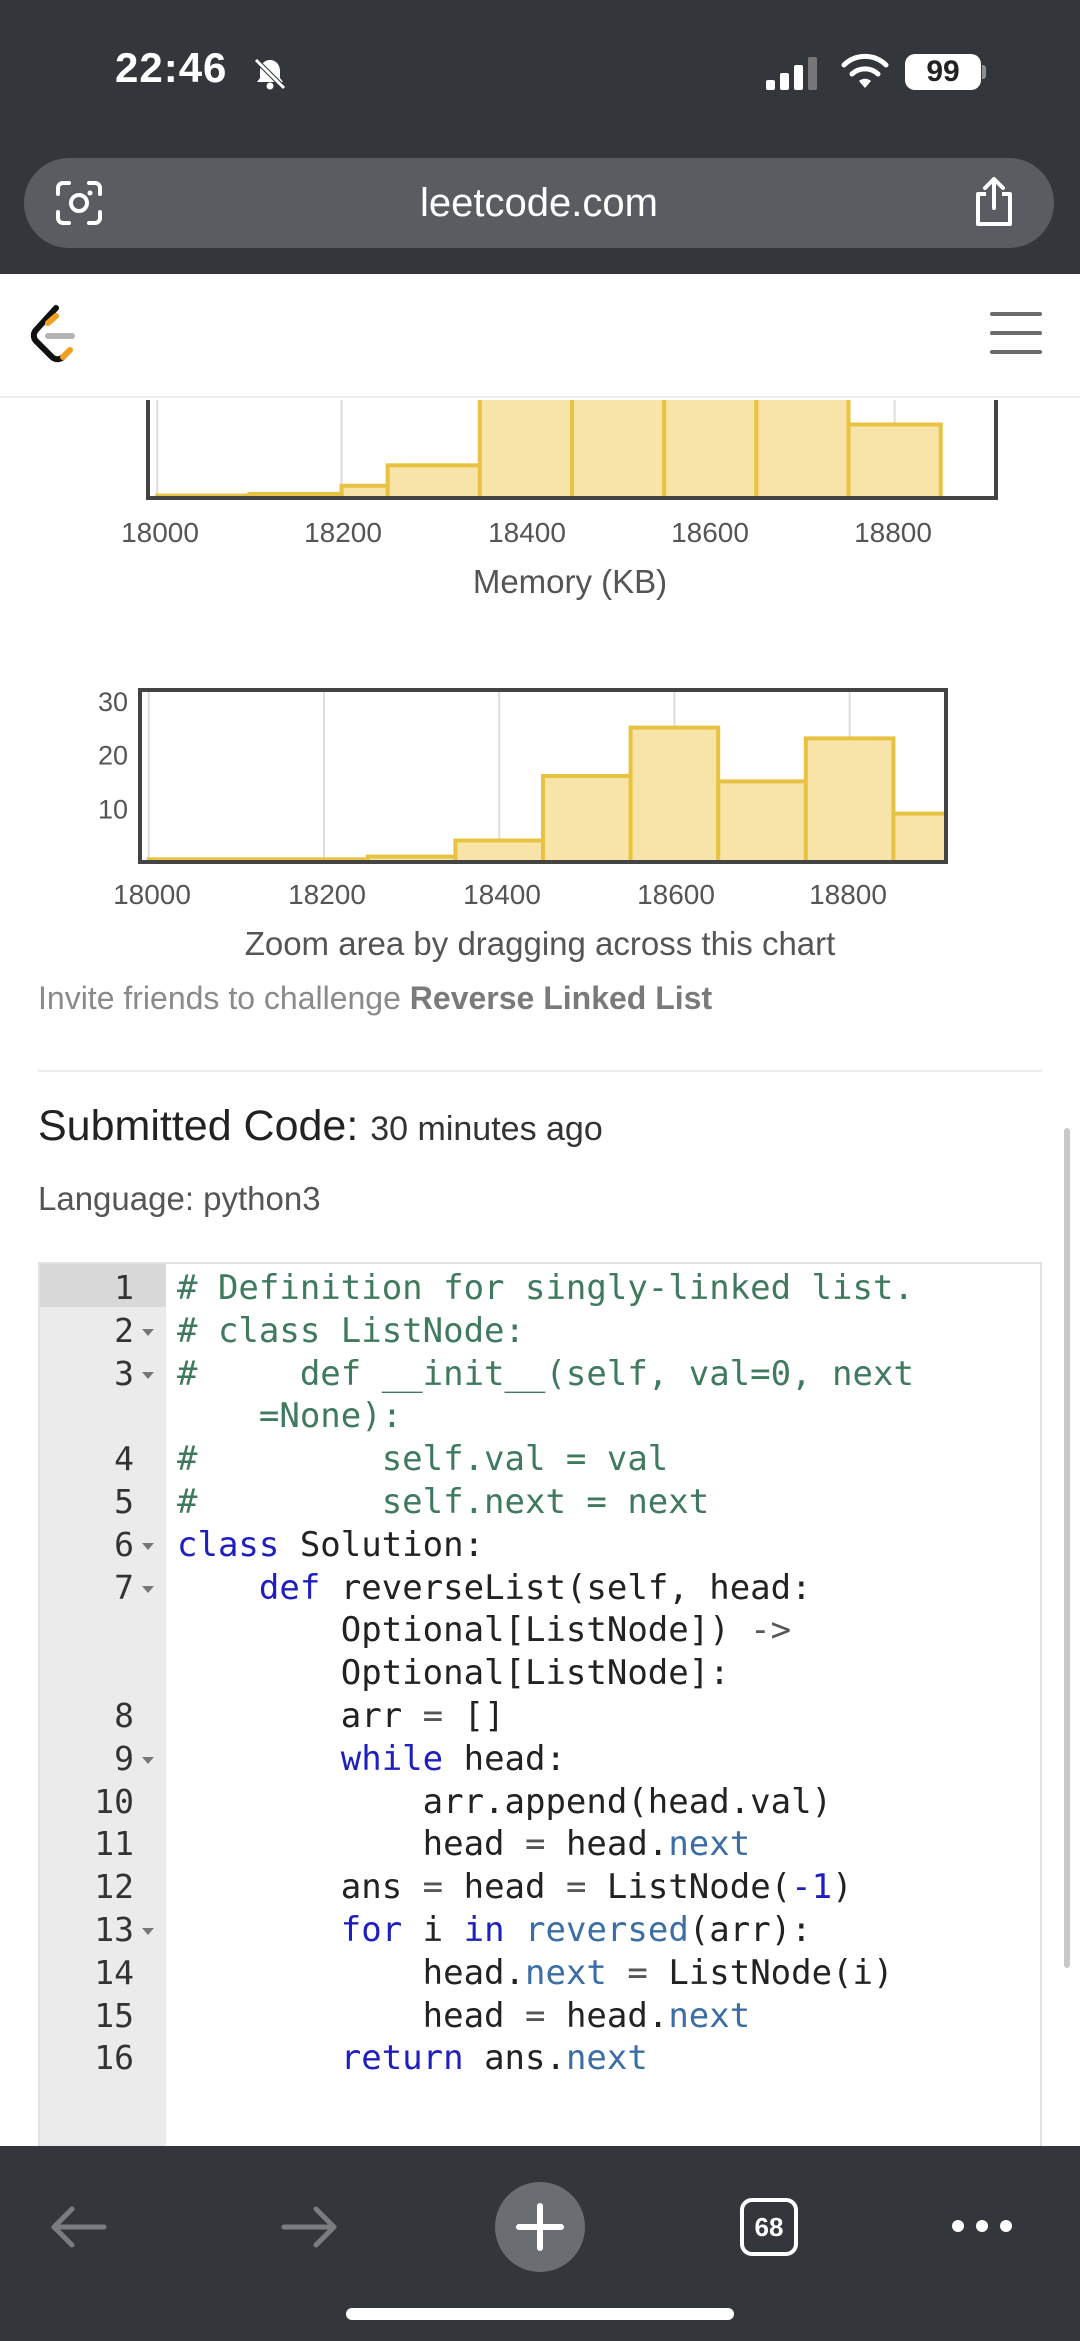 The image size is (1080, 2341). Describe the element at coordinates (504, 1802) in the screenshot. I see `code-line: arr.append(head.val)` at that location.